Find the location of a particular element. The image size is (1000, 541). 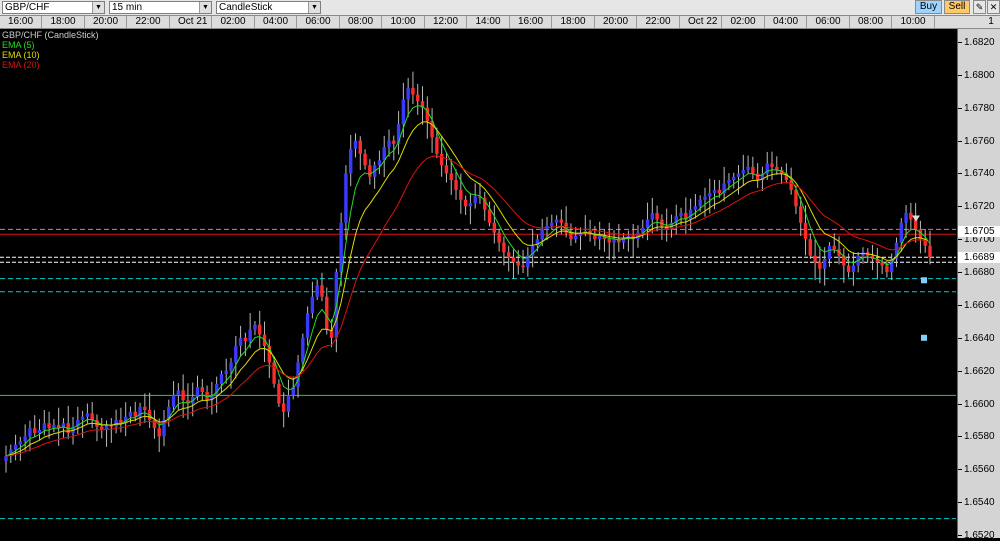

time-axis-label: 06:00 is located at coordinates (318, 21).